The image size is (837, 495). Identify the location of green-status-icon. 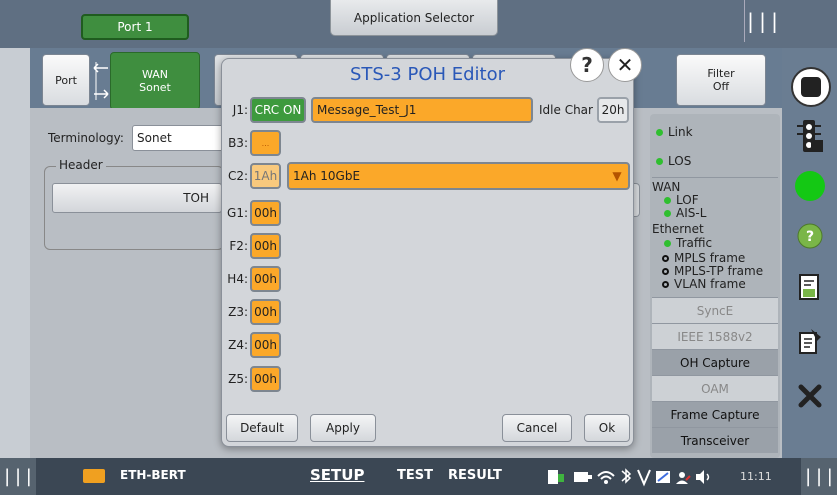
(810, 186).